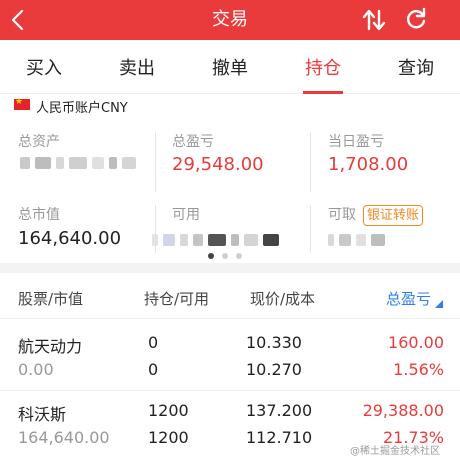  I want to click on column-header-total-pnl: 总盈亏, so click(408, 298).